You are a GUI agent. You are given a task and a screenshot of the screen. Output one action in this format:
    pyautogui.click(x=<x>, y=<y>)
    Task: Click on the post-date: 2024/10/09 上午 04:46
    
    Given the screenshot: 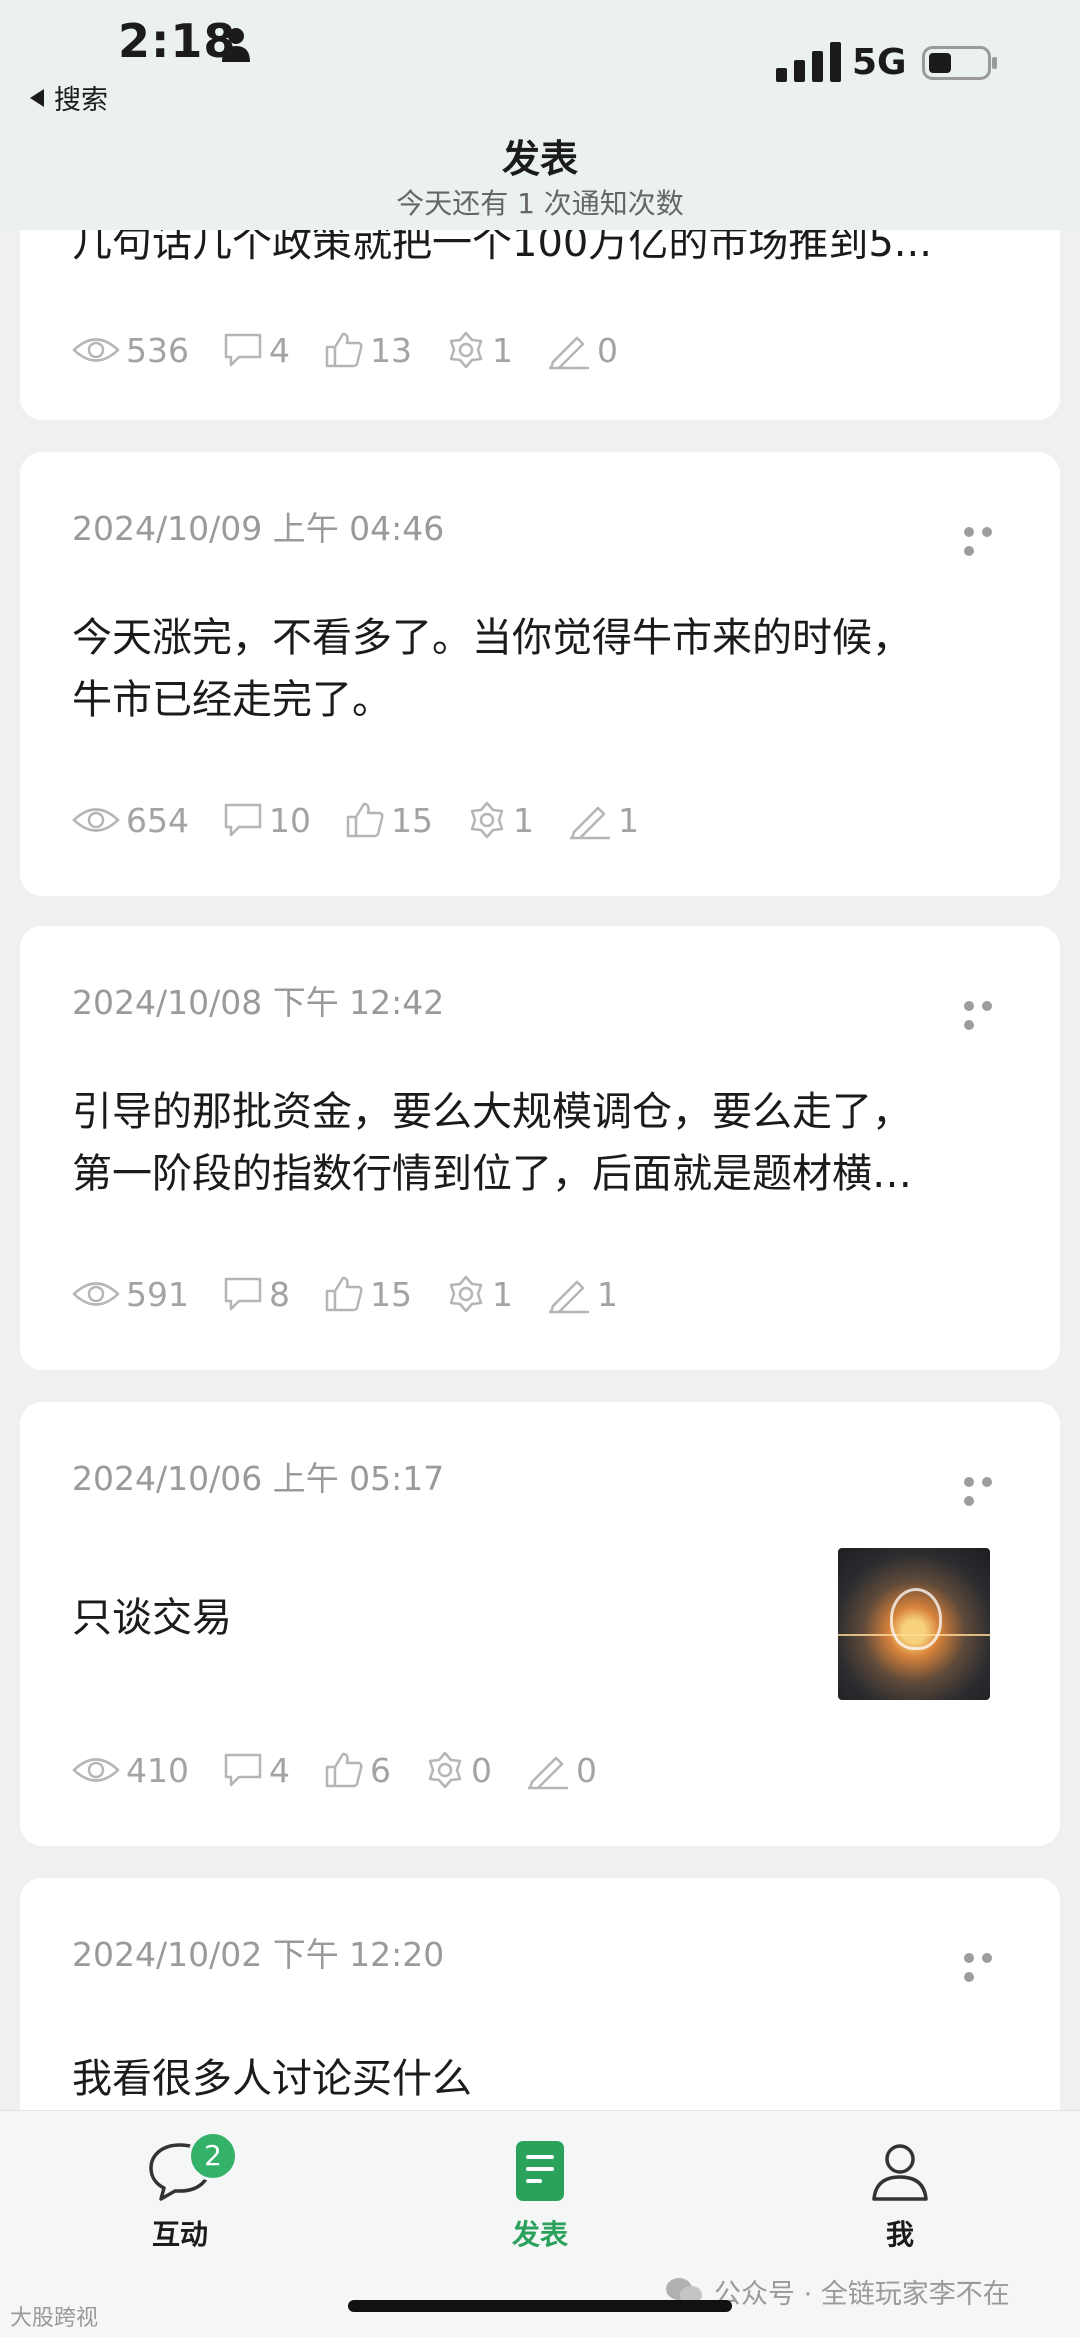 What is the action you would take?
    pyautogui.click(x=258, y=528)
    